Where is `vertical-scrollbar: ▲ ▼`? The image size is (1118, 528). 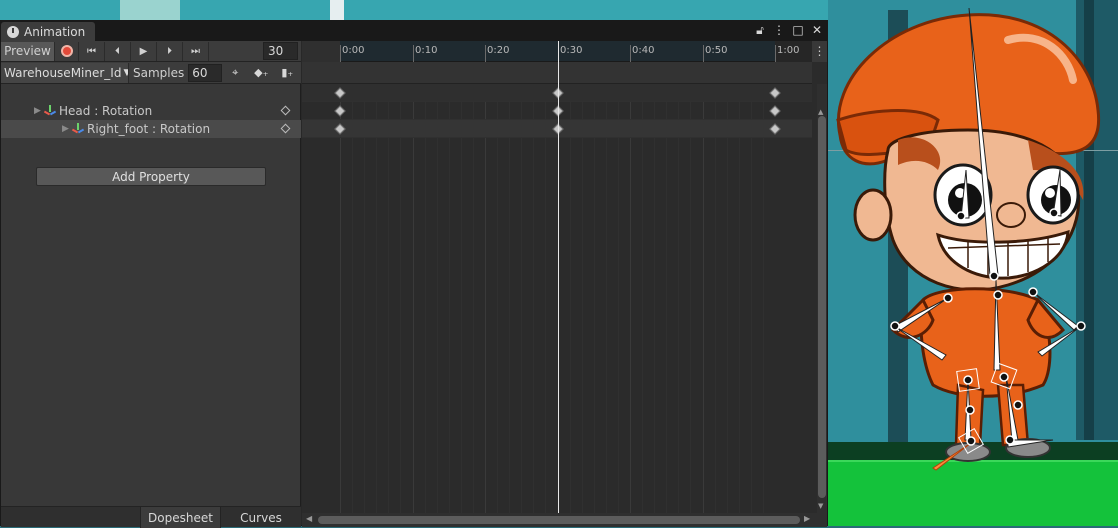 vertical-scrollbar: ▲ ▼ is located at coordinates (822, 299).